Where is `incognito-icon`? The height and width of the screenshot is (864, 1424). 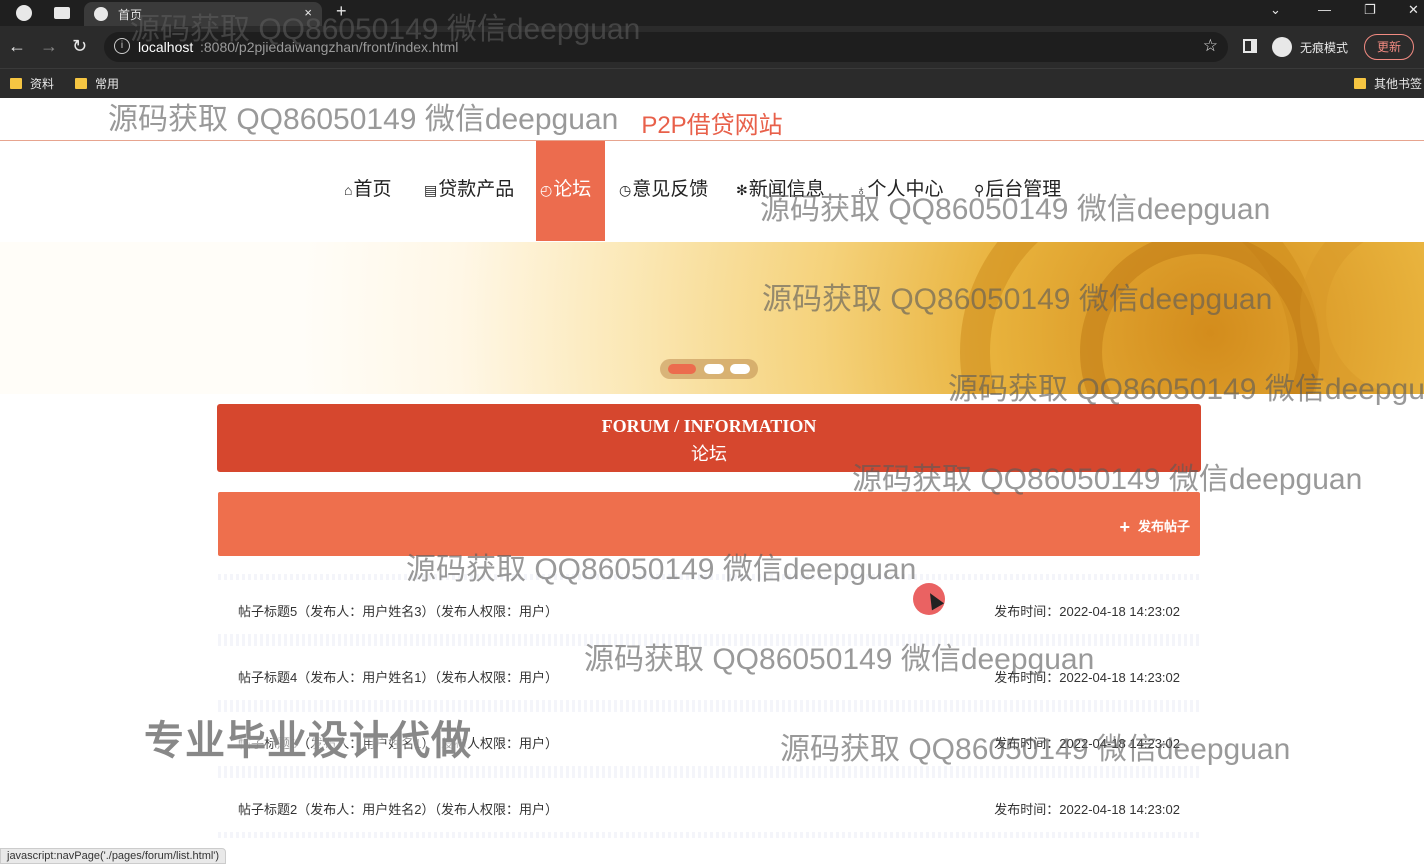 incognito-icon is located at coordinates (1282, 47).